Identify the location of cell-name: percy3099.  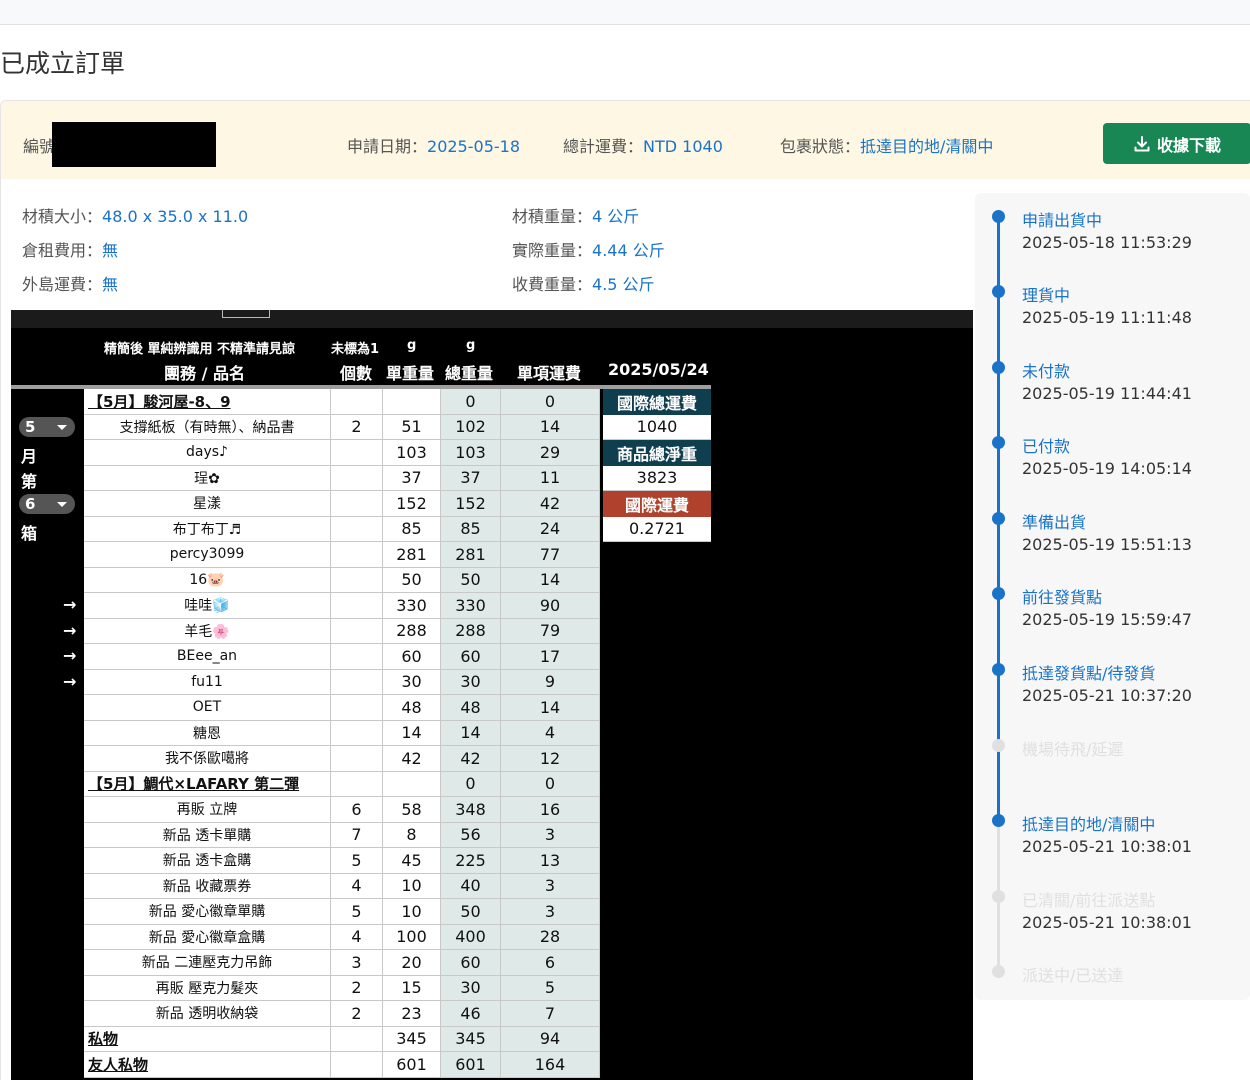
(207, 555).